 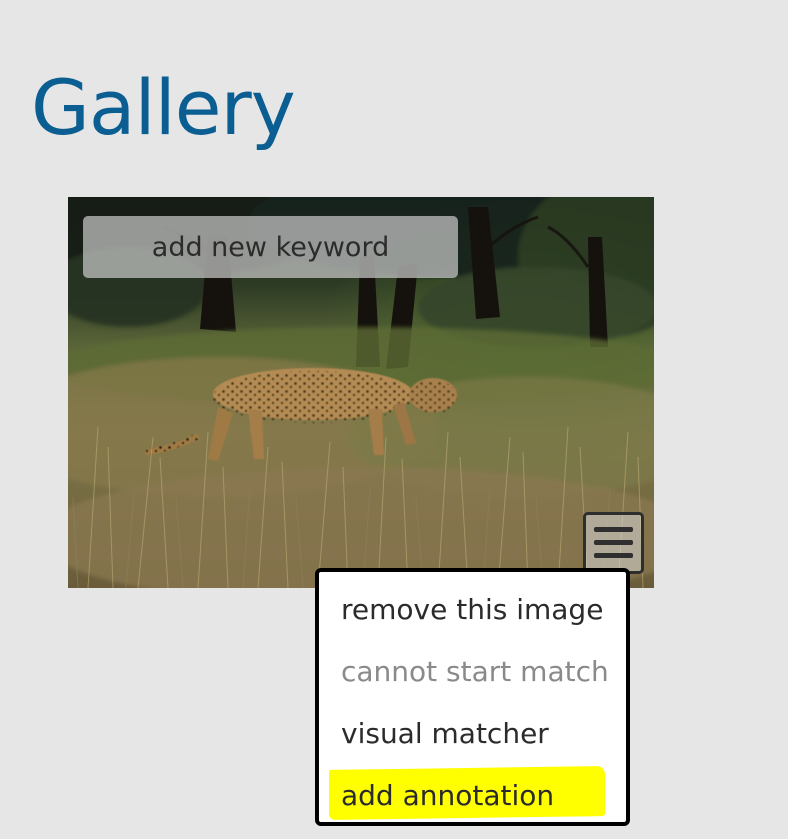 I want to click on image-menu-button, so click(x=613, y=543).